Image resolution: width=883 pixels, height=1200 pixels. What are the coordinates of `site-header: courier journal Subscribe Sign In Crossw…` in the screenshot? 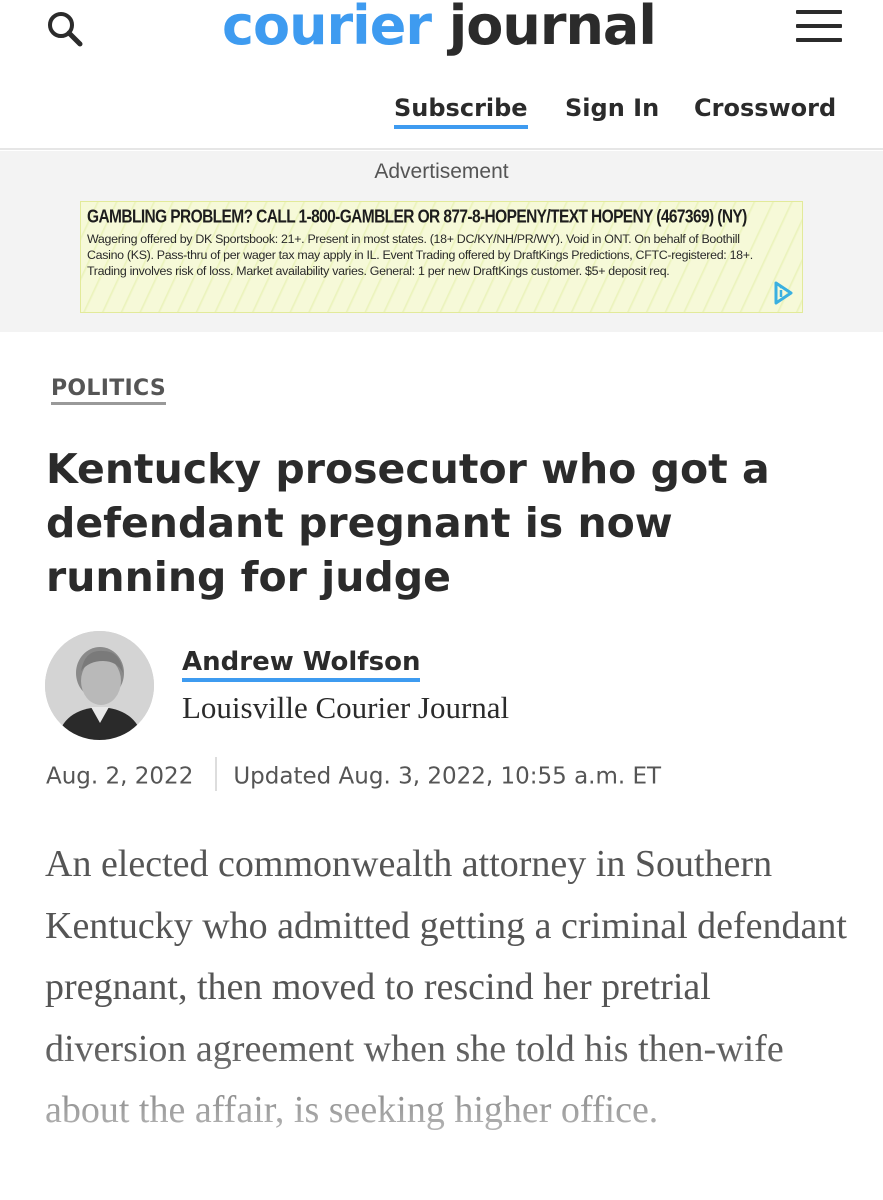 It's located at (441, 75).